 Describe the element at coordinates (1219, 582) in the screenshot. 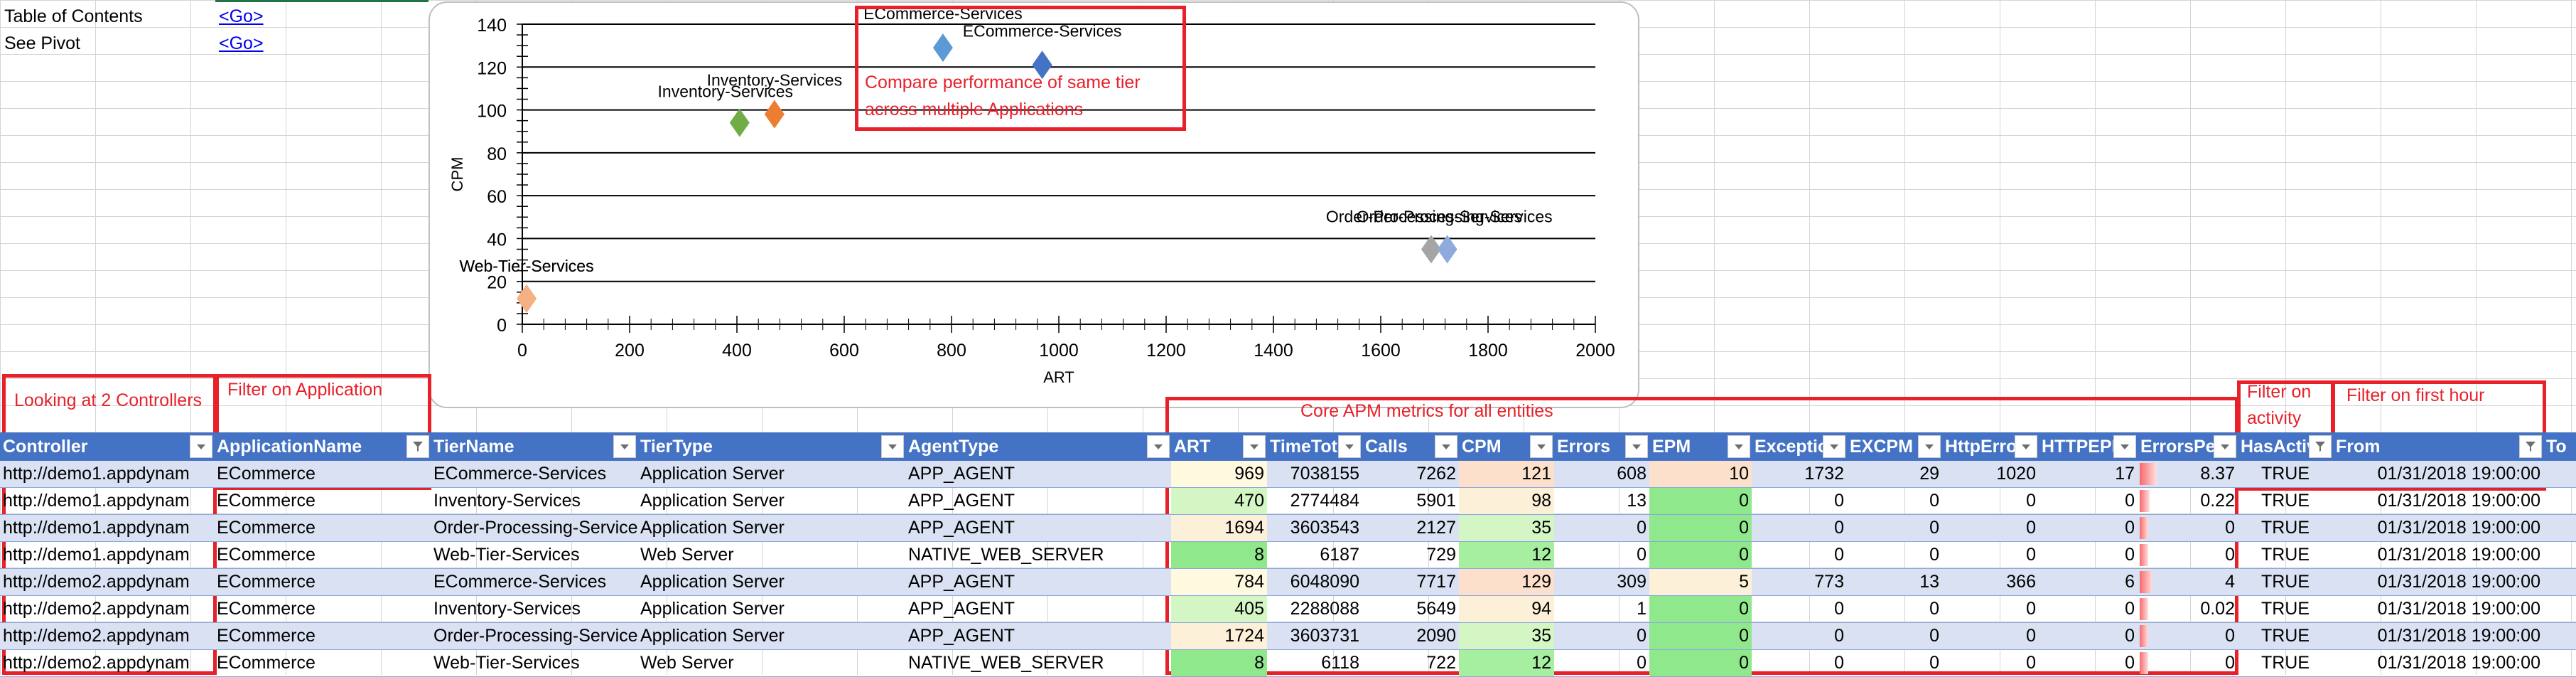

I see `table-cell-art: 784` at that location.